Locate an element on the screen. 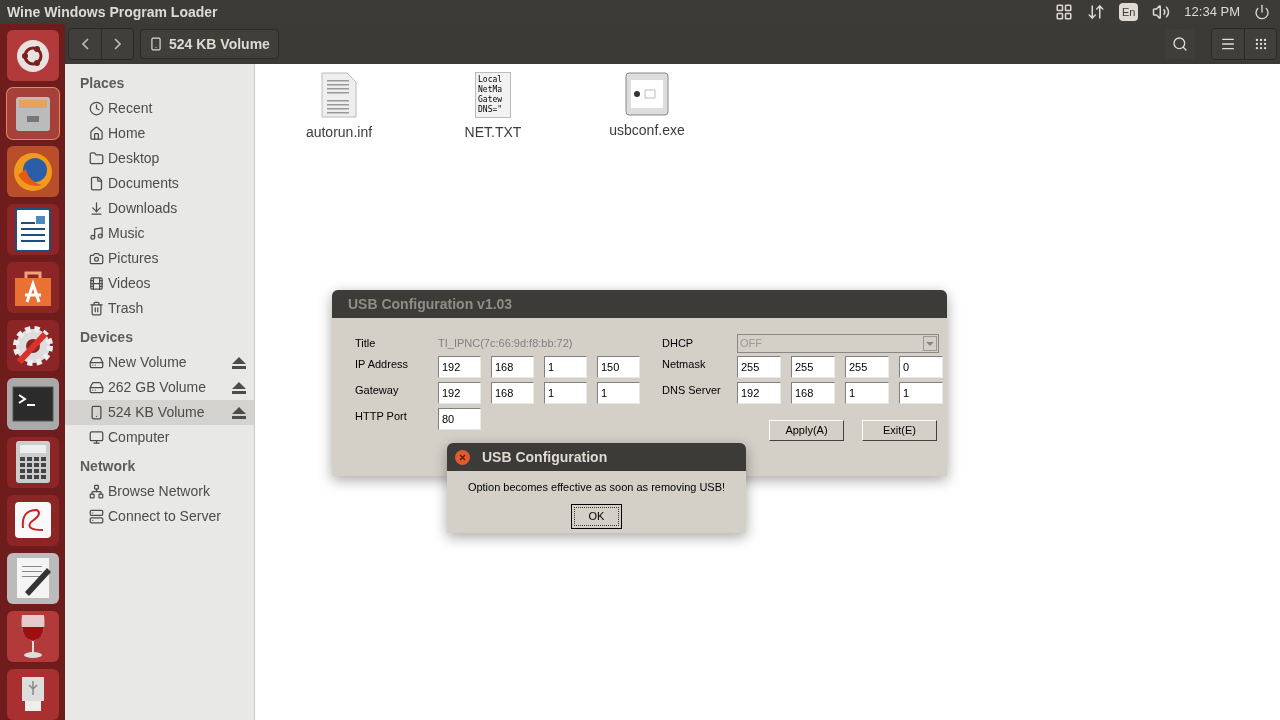 The height and width of the screenshot is (720, 1280). input-field: 80 is located at coordinates (459, 419).